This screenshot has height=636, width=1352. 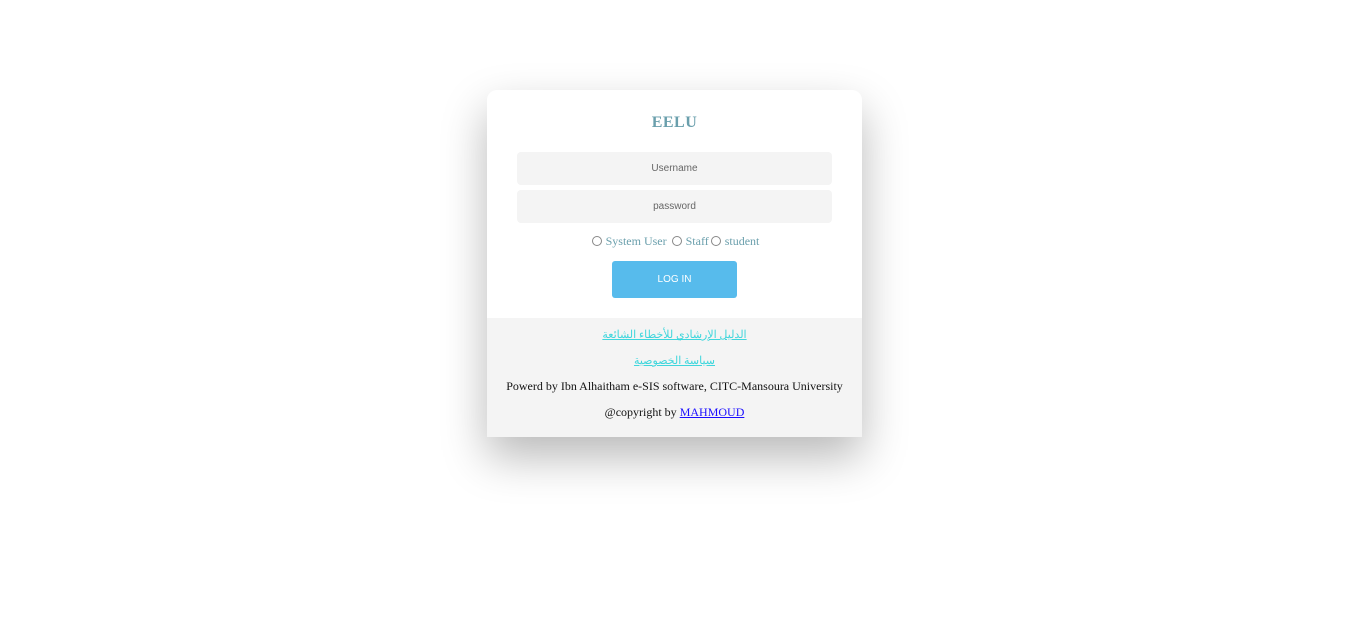 I want to click on radio-system-user, so click(x=596, y=241).